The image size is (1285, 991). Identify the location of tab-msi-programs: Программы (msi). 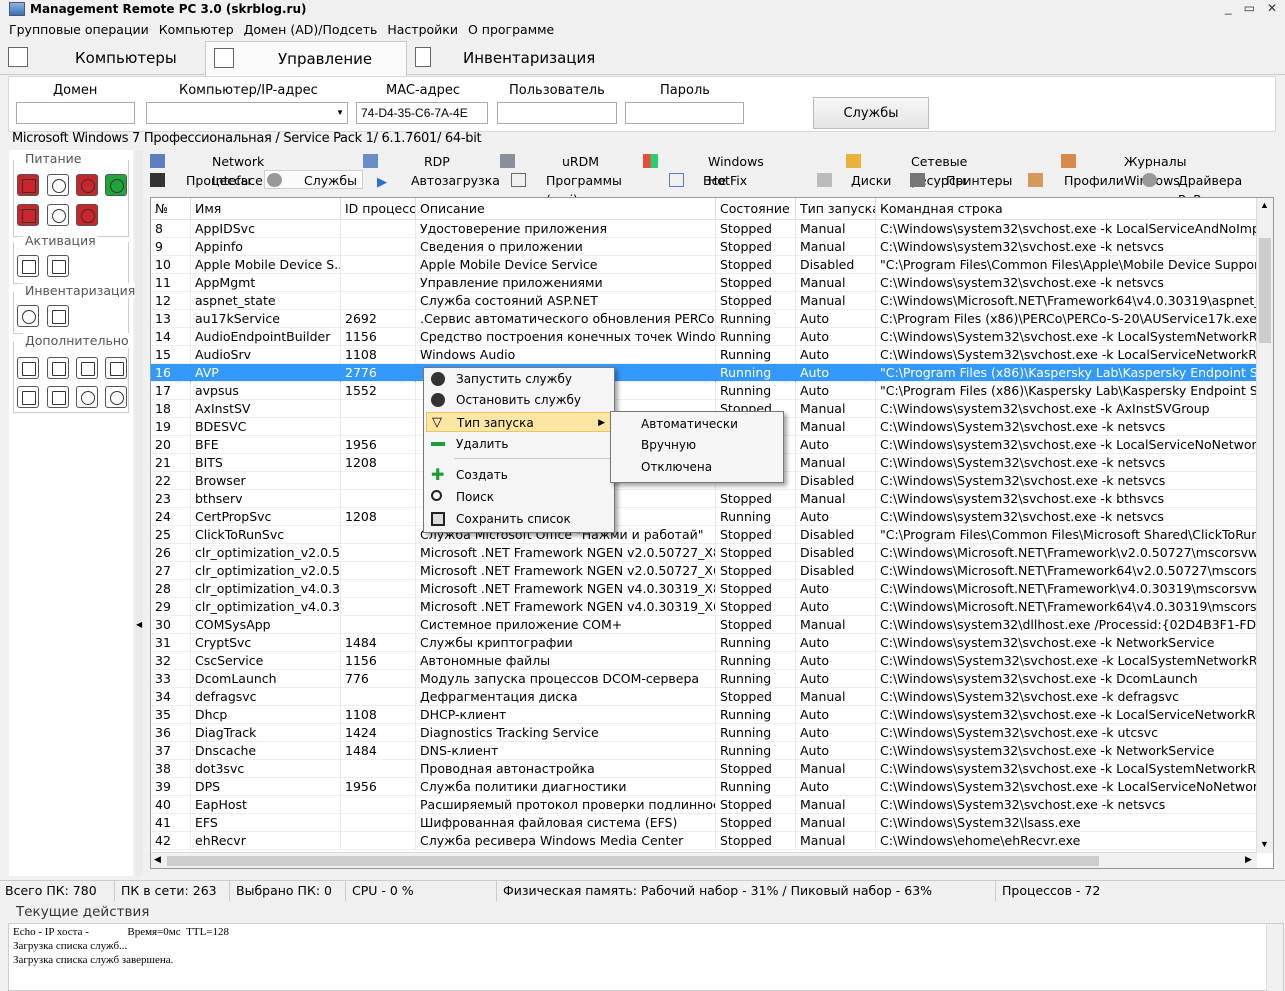
(579, 189).